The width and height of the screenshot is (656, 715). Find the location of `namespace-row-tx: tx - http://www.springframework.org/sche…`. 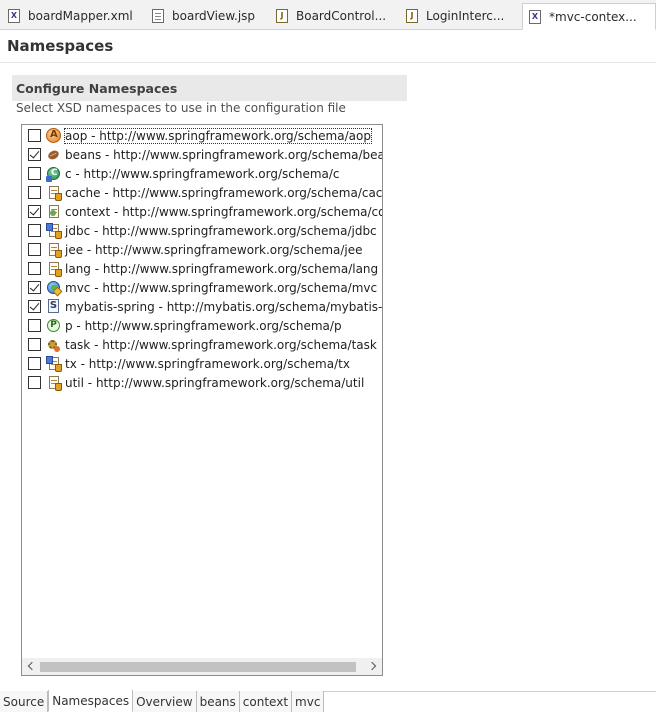

namespace-row-tx: tx - http://www.springframework.org/sche… is located at coordinates (189, 363).